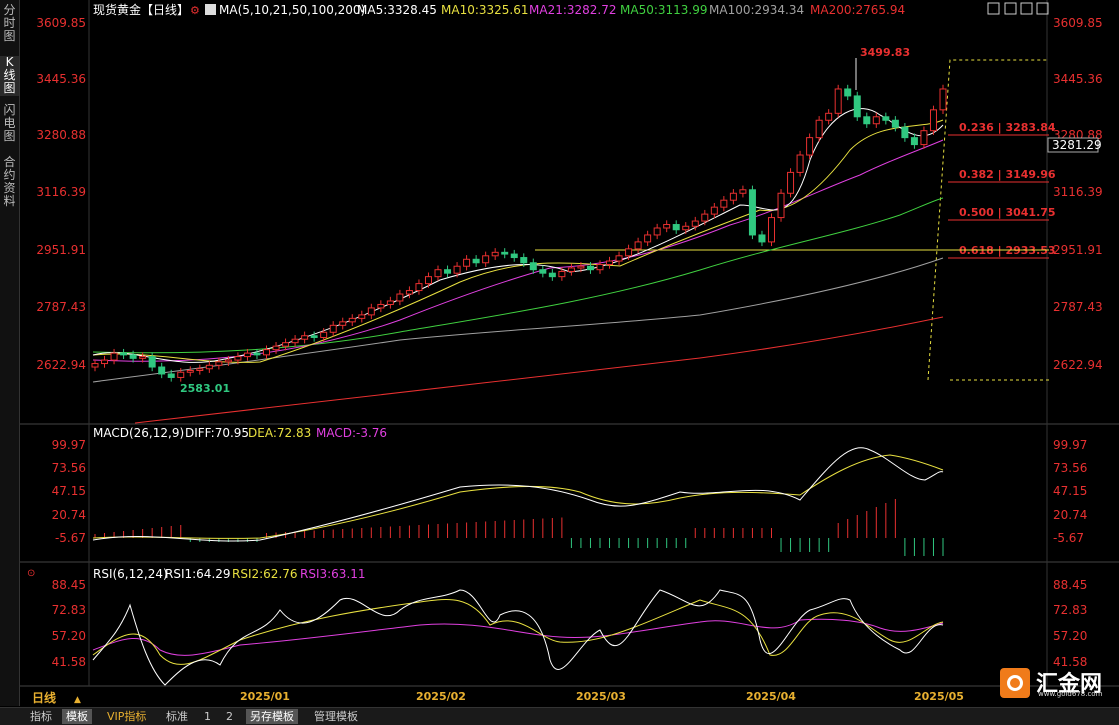  Describe the element at coordinates (61, 192) in the screenshot. I see `price-tick: 3116.39` at that location.